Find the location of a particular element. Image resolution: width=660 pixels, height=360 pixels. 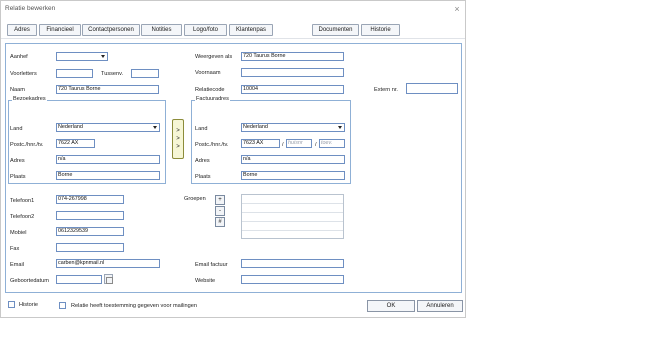

voornaam-label: Voornaam is located at coordinates (208, 73).